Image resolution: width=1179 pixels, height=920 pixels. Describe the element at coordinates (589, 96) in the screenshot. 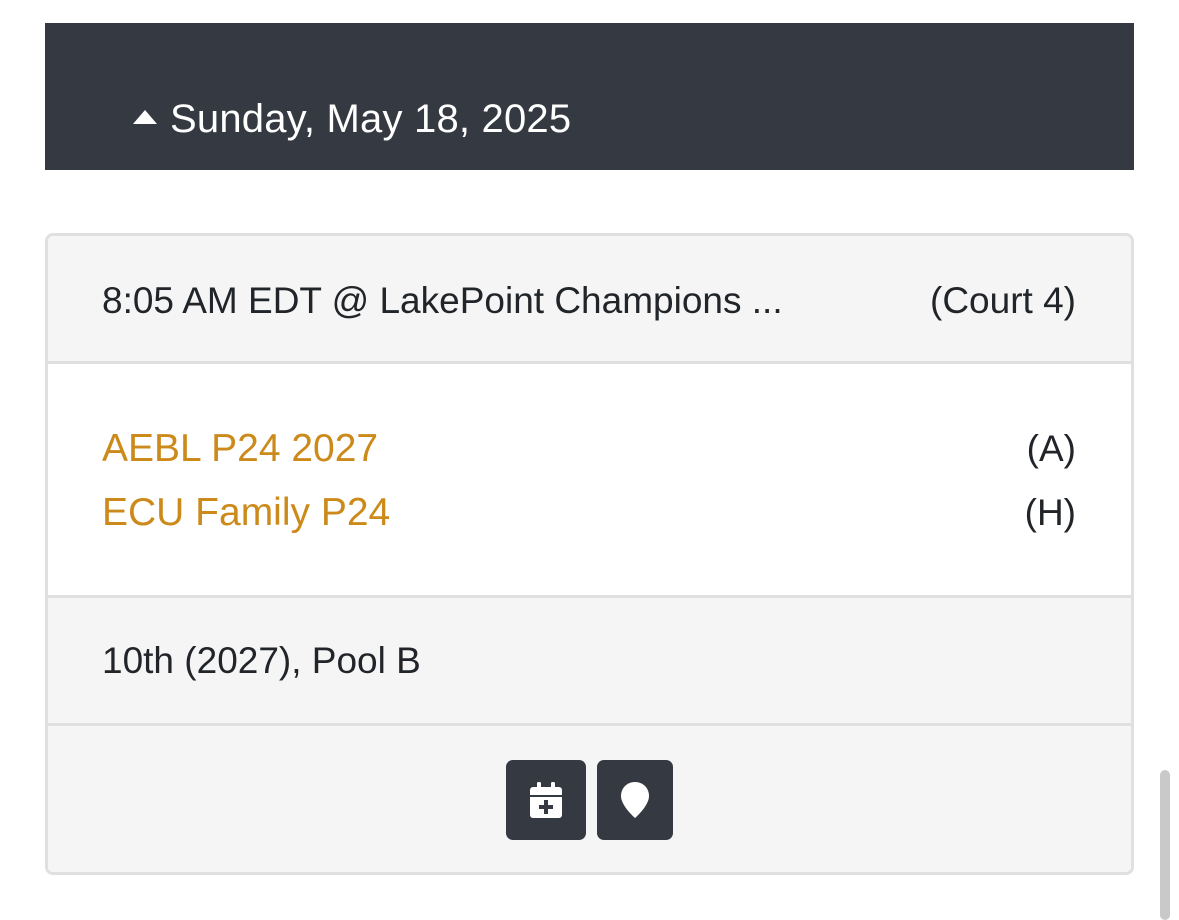

I see `day-header-toggle: Sunday, May 18, 2025` at that location.